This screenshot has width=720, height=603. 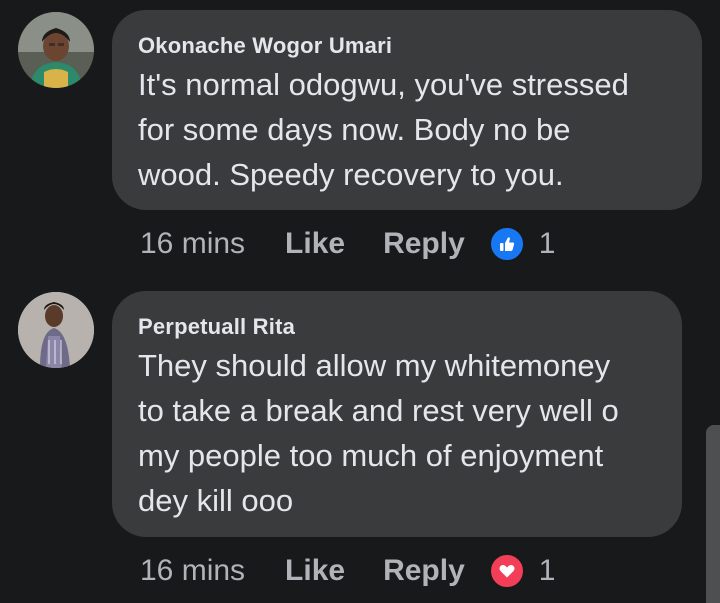 What do you see at coordinates (351, 174) in the screenshot?
I see `comment-text-line: wood. Speedy recovery to you.` at bounding box center [351, 174].